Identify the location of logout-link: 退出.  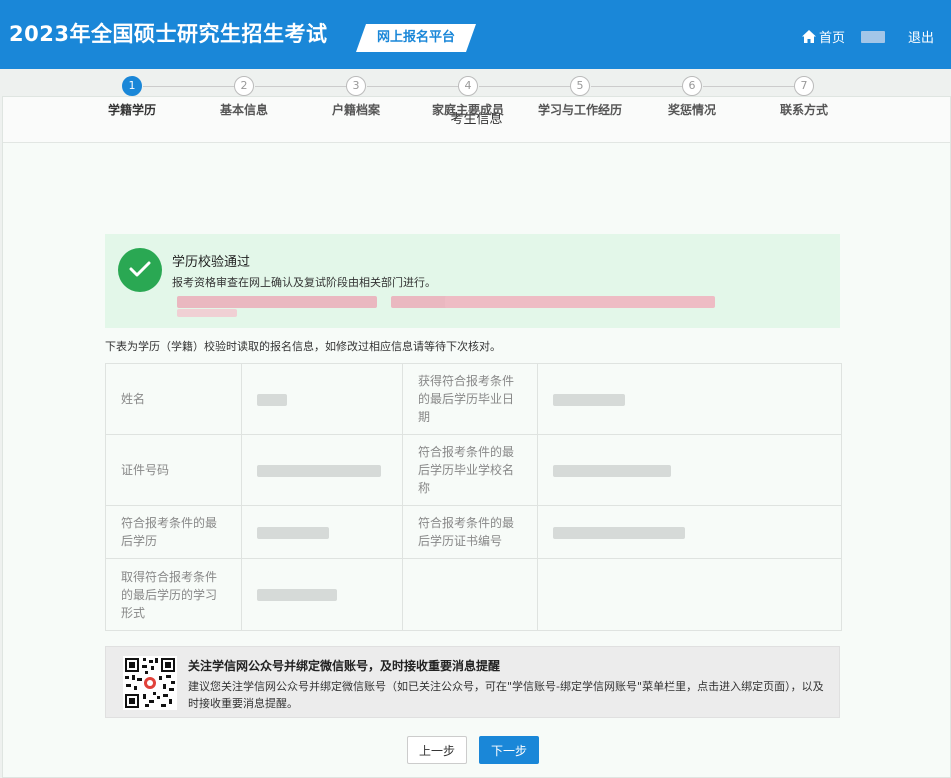
(921, 36).